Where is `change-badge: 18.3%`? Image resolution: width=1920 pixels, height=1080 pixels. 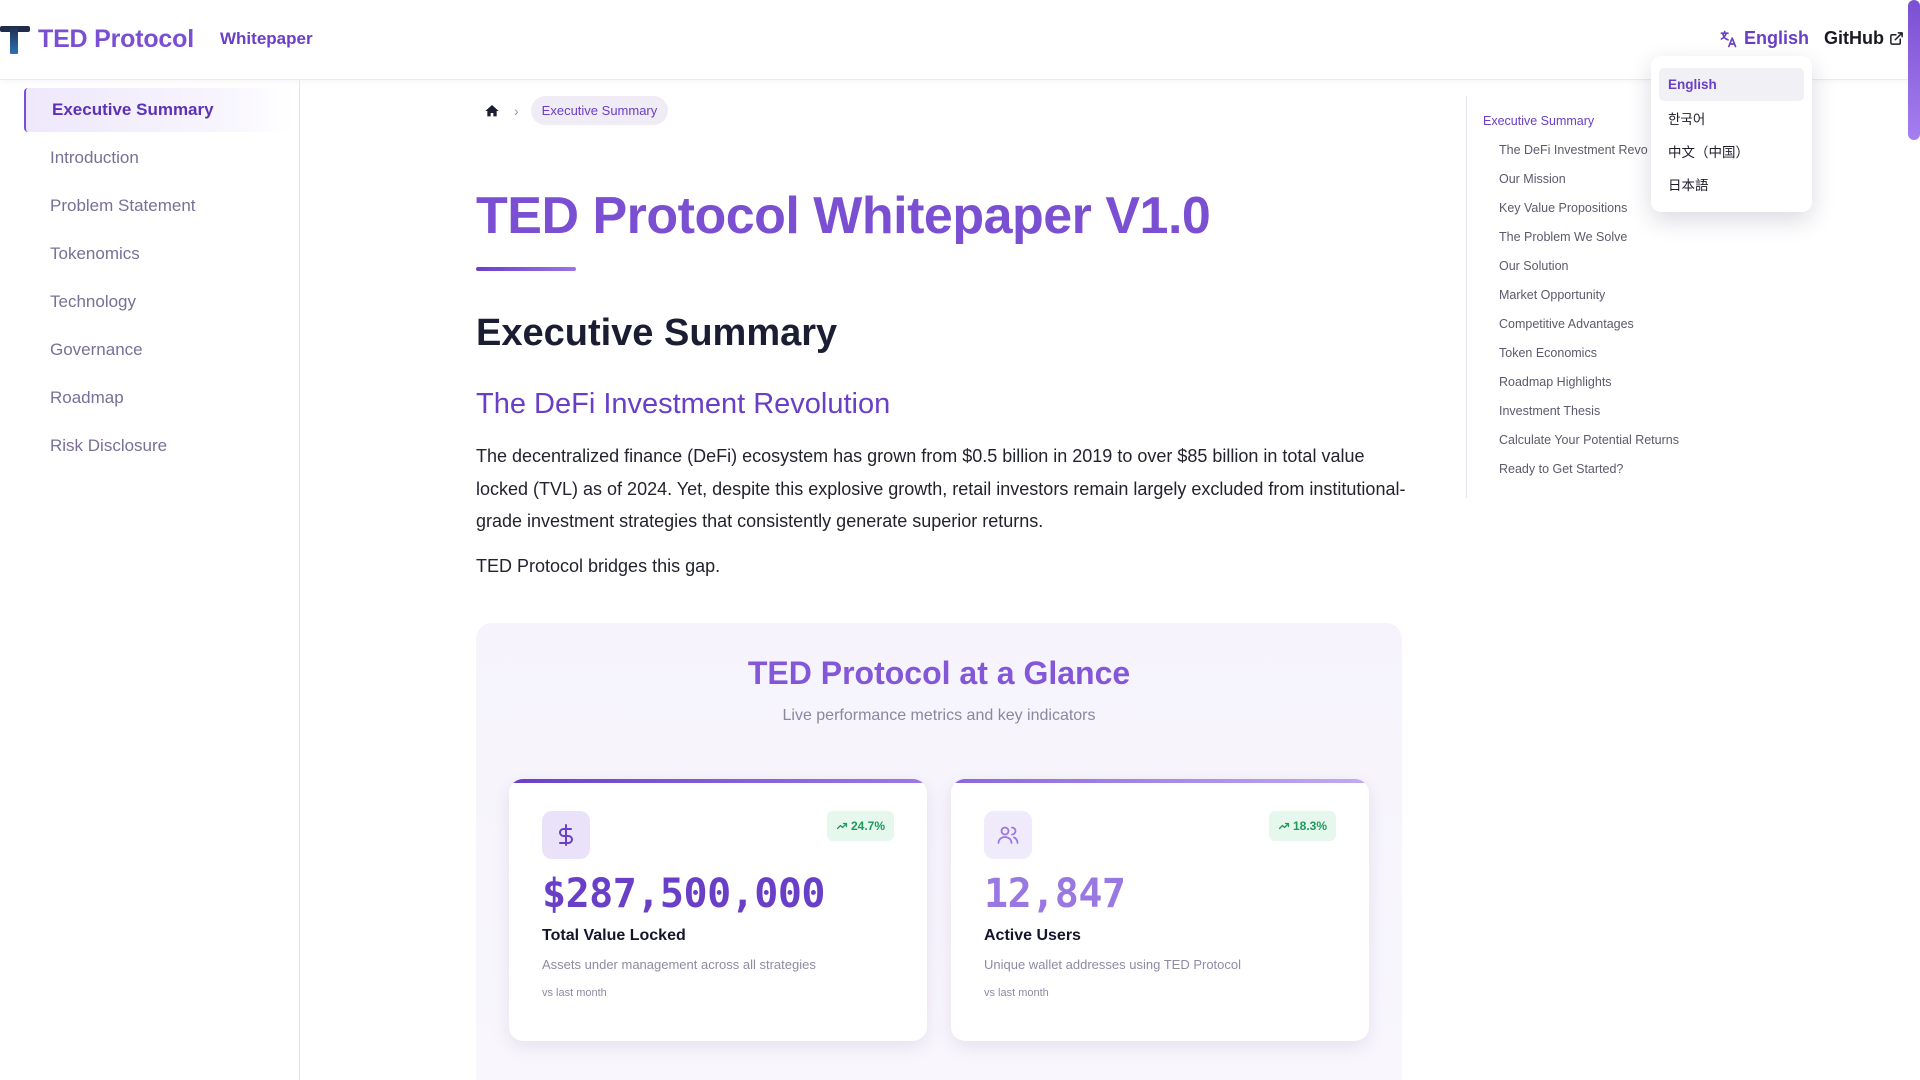 change-badge: 18.3% is located at coordinates (1302, 826).